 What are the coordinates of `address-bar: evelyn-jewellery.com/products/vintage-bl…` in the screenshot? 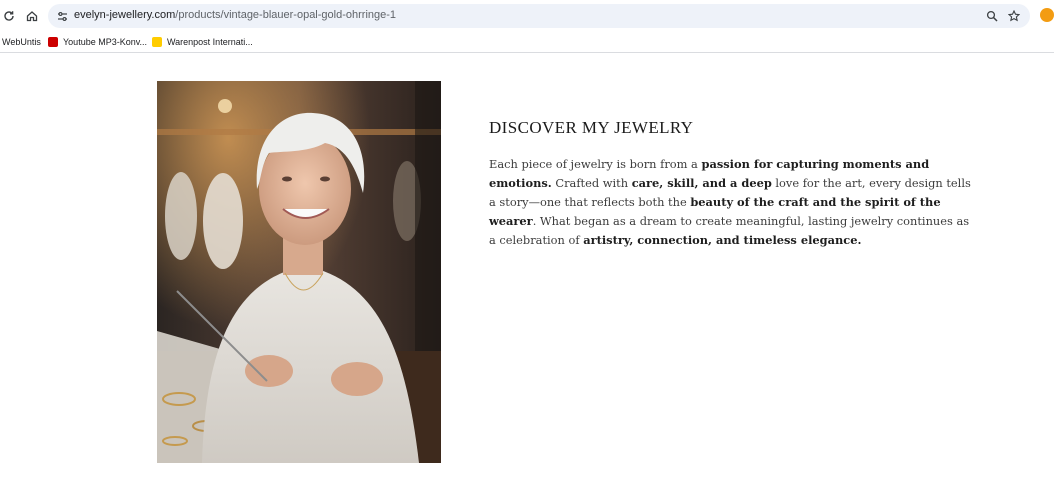 It's located at (539, 16).